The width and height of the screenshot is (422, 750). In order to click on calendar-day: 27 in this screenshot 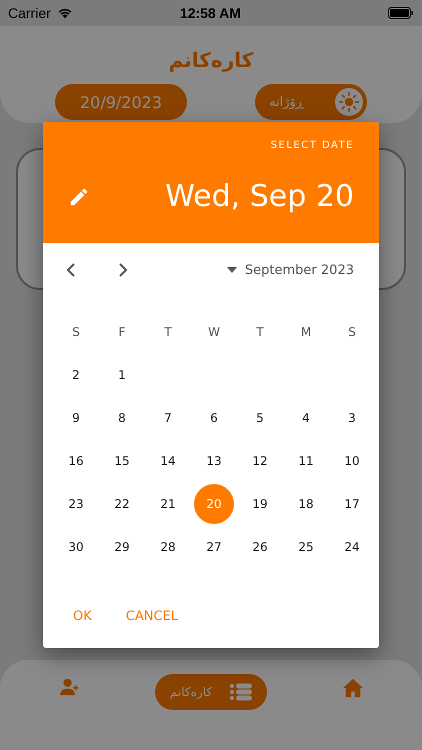, I will do `click(214, 546)`.